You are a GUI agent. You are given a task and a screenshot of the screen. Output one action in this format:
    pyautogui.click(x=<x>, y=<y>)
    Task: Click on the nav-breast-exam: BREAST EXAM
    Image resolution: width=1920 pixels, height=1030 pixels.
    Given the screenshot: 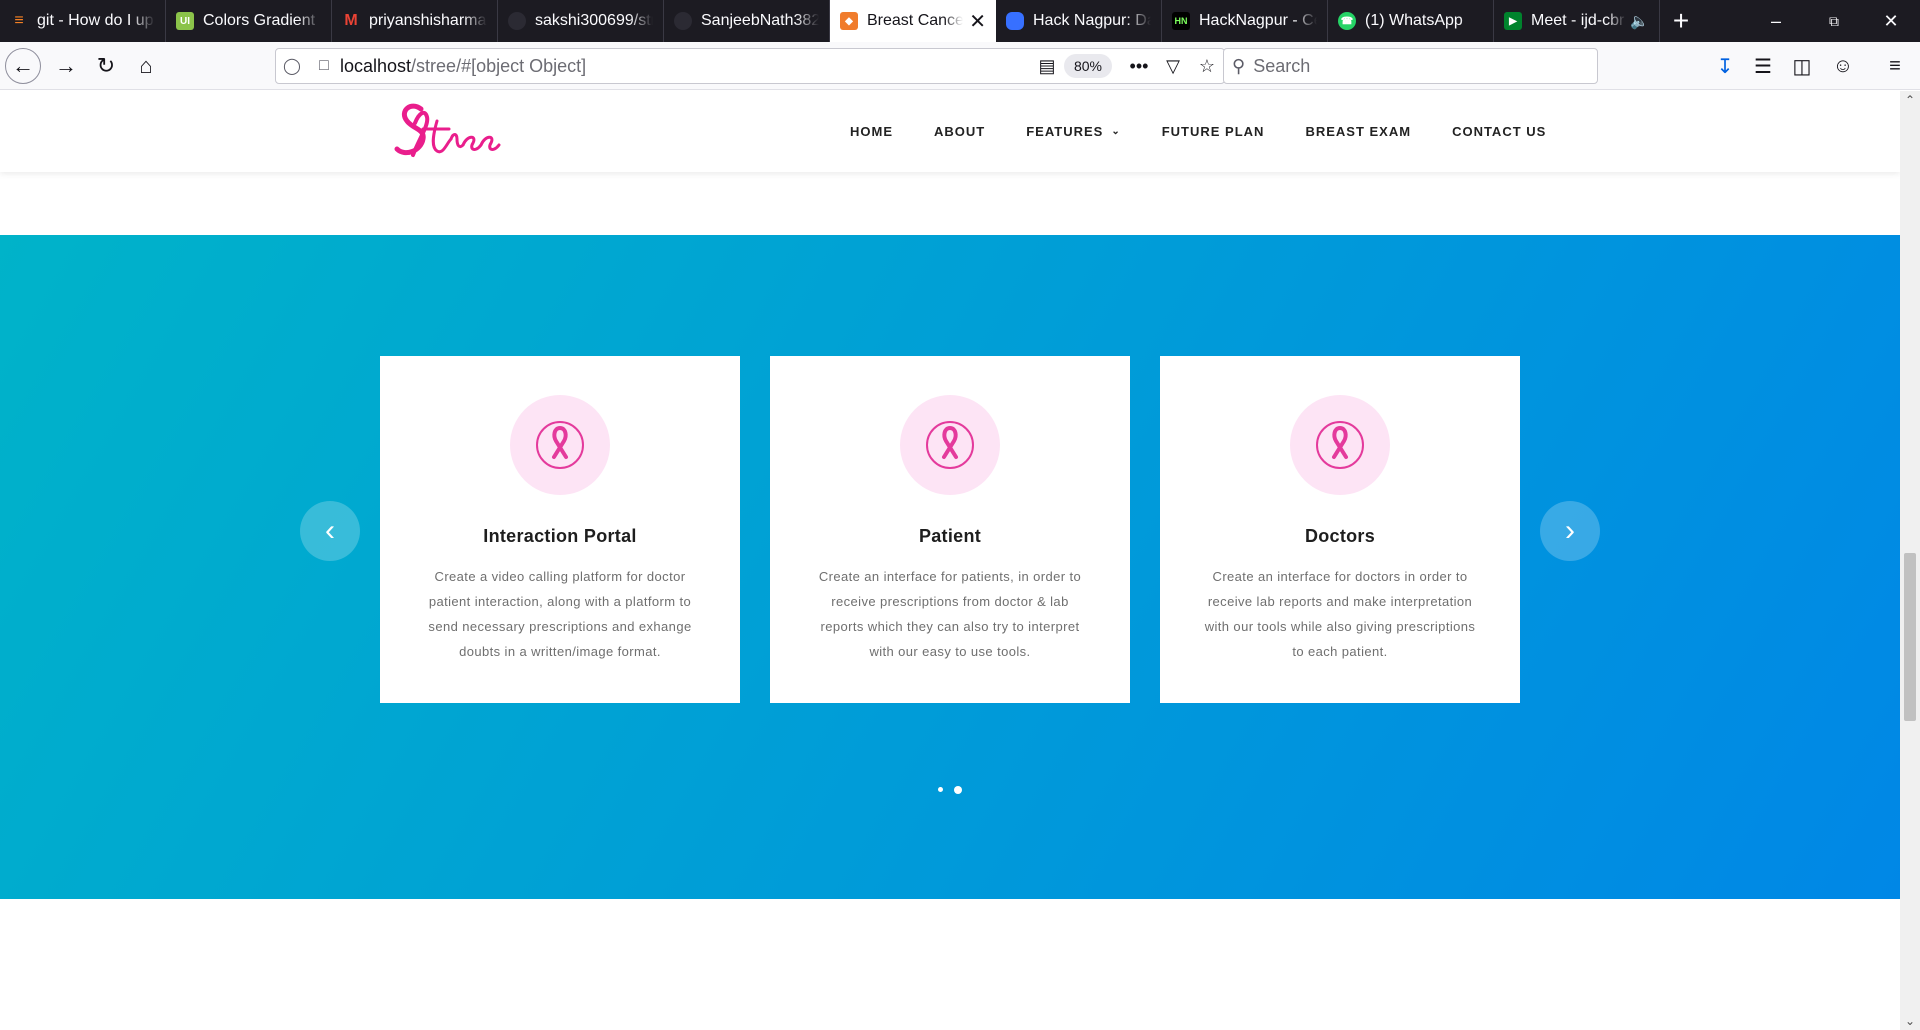 What is the action you would take?
    pyautogui.click(x=1358, y=131)
    